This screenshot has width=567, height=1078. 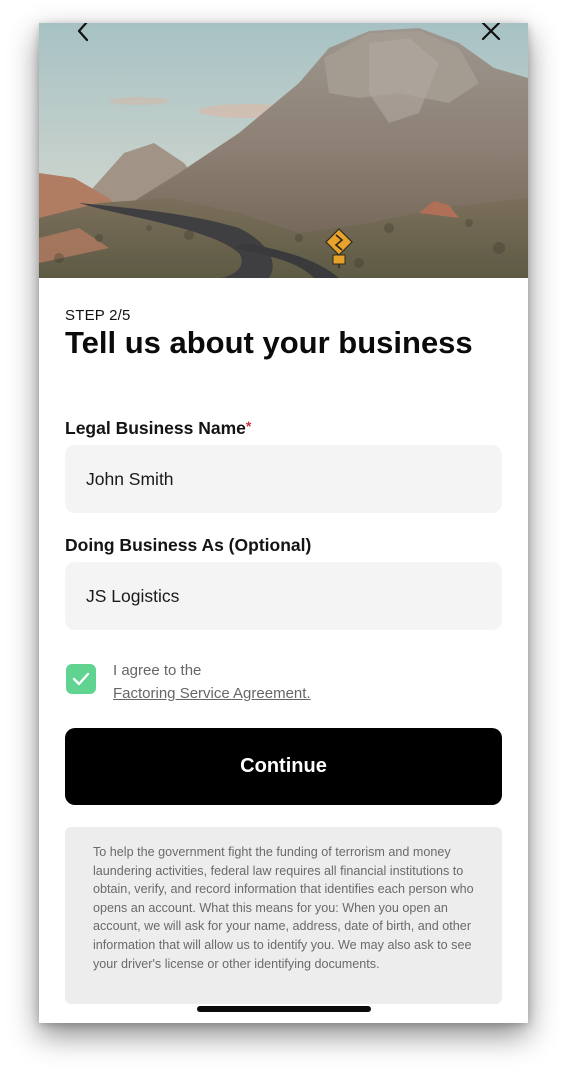 I want to click on close-button, so click(x=491, y=34).